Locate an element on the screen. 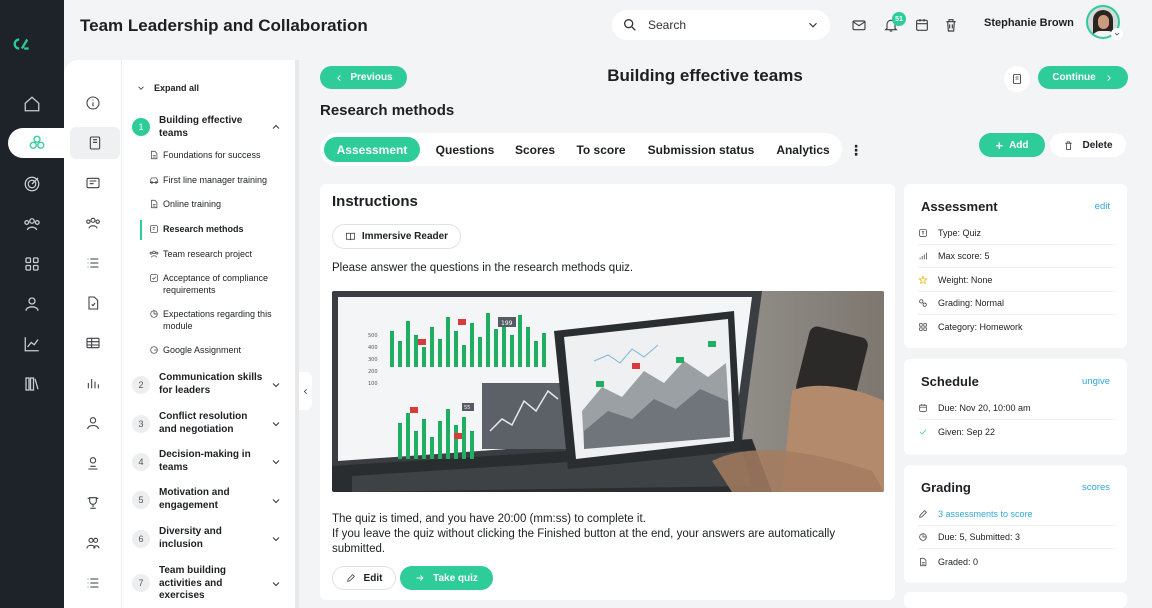 The height and width of the screenshot is (608, 1152). signal-icon is located at coordinates (923, 256).